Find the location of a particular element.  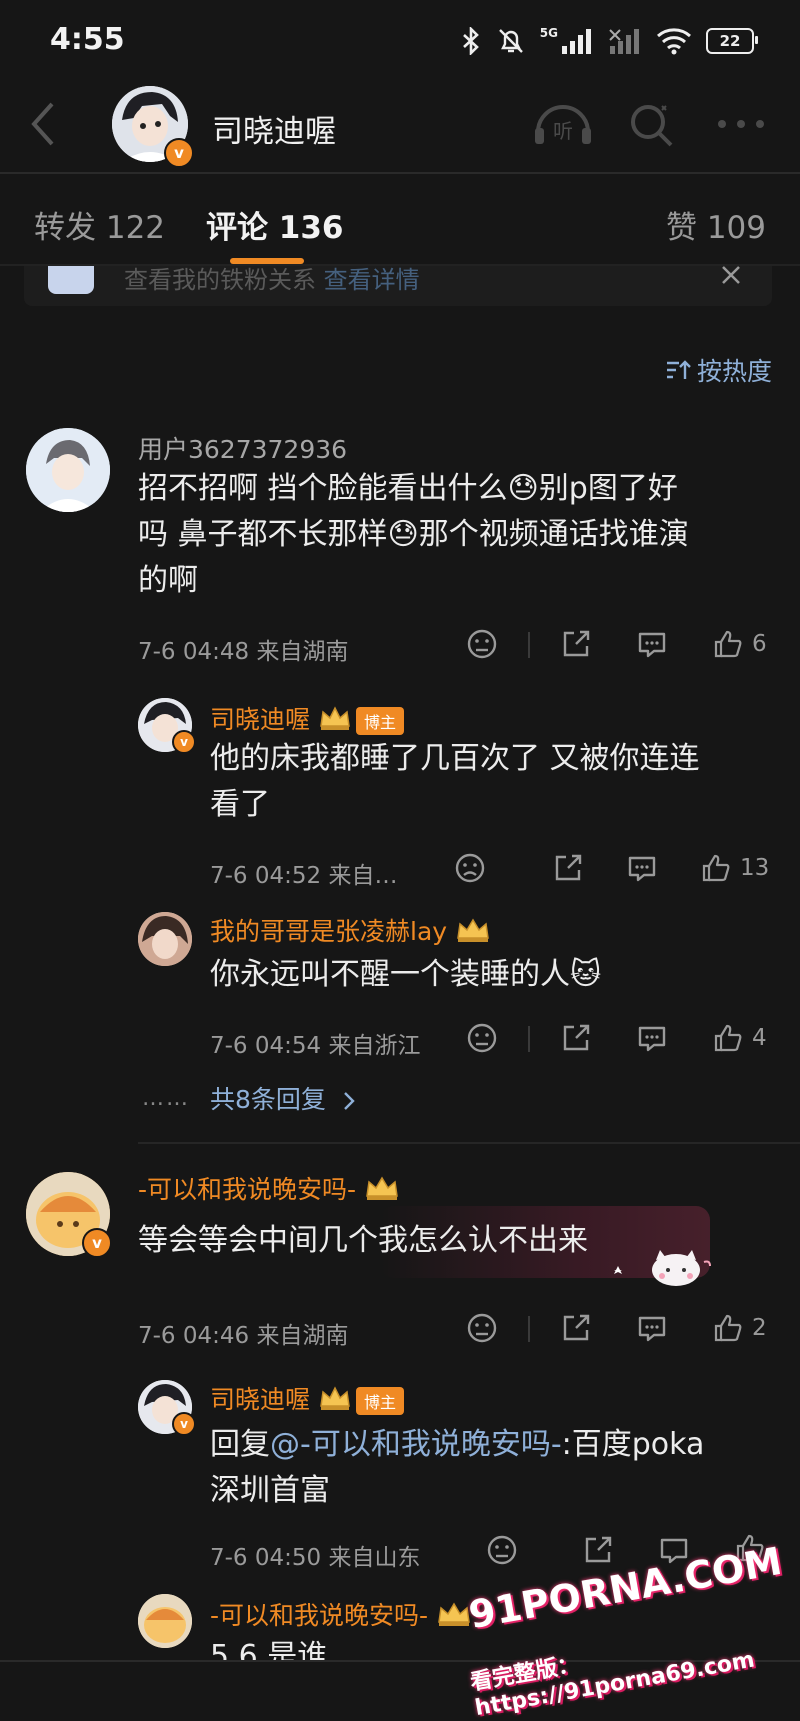

comment-time: 7-6 04:48 is located at coordinates (194, 652).